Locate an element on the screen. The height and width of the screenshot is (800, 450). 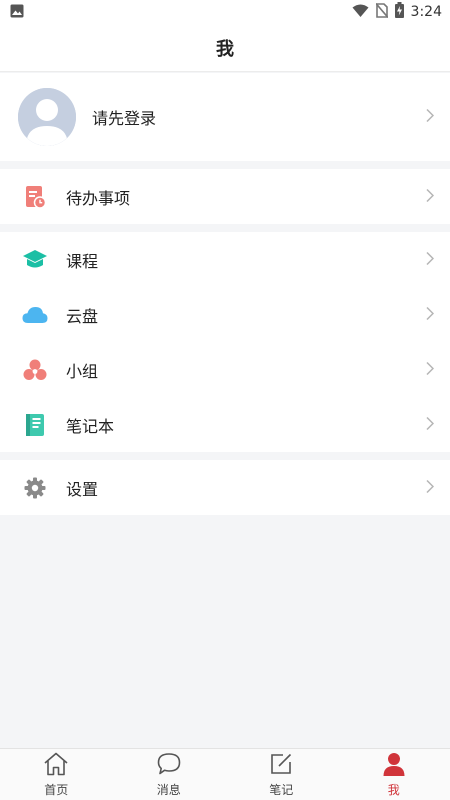
tab-label-notes: 笔记 is located at coordinates (281, 789).